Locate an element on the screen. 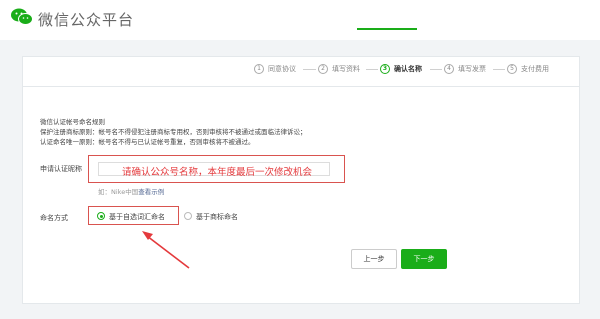 Image resolution: width=600 pixels, height=319 pixels. step-number: 2 is located at coordinates (323, 69).